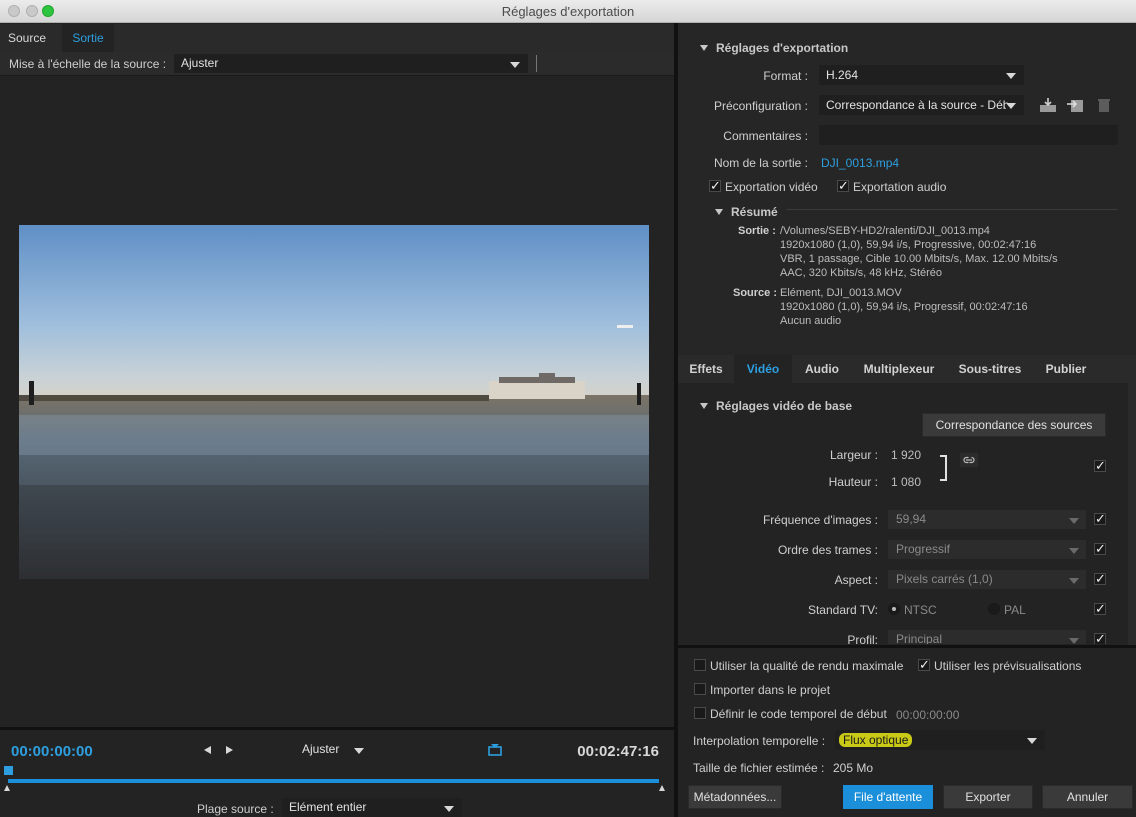 This screenshot has width=1136, height=817. What do you see at coordinates (920, 610) in the screenshot?
I see `ntsc-label: NTSC` at bounding box center [920, 610].